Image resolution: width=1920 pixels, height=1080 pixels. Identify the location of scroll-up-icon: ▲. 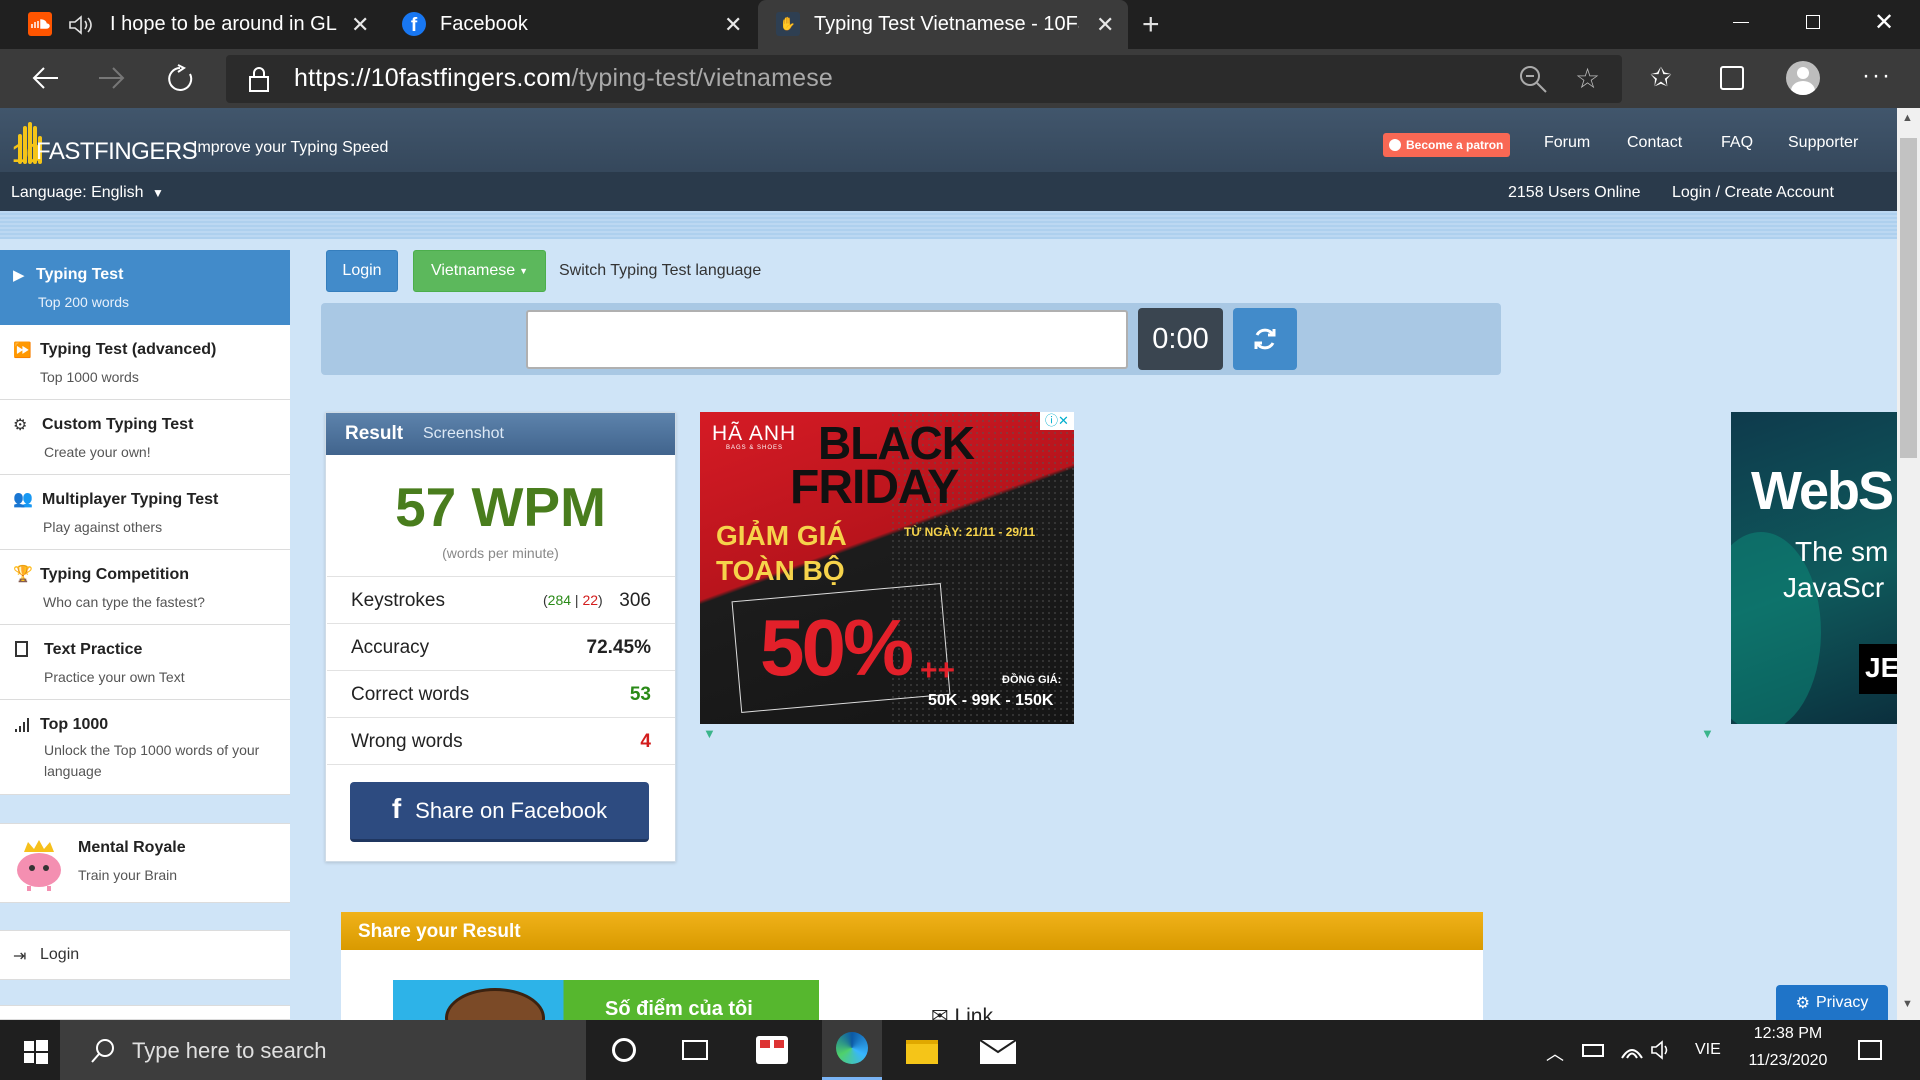
(1907, 118).